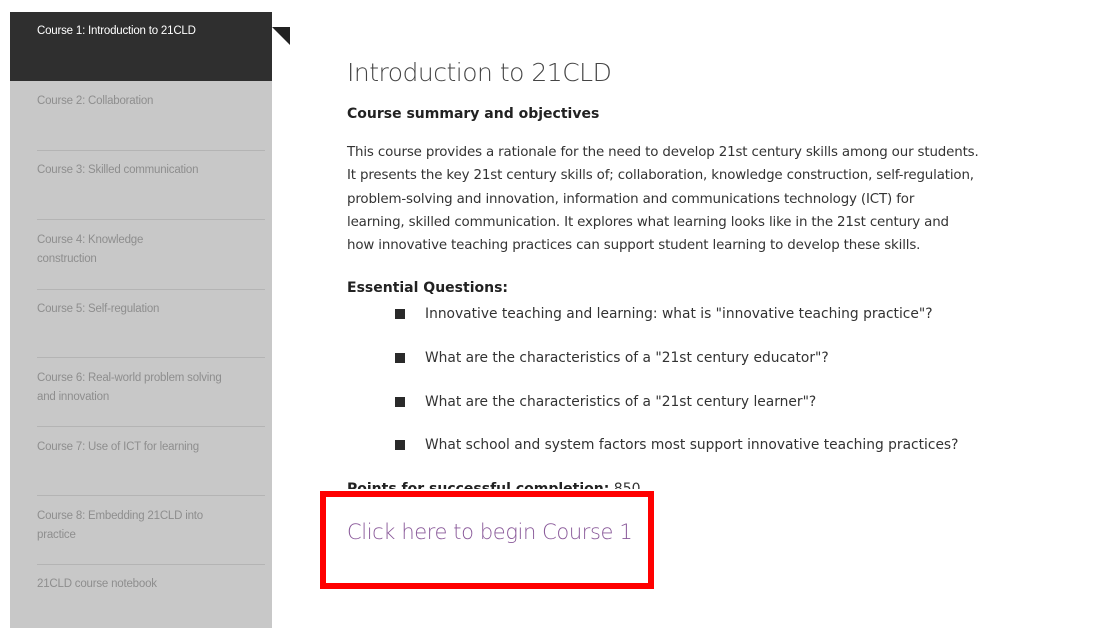 This screenshot has width=1105, height=628. I want to click on sidebar-item-notebook: 21CLD course notebook, so click(141, 584).